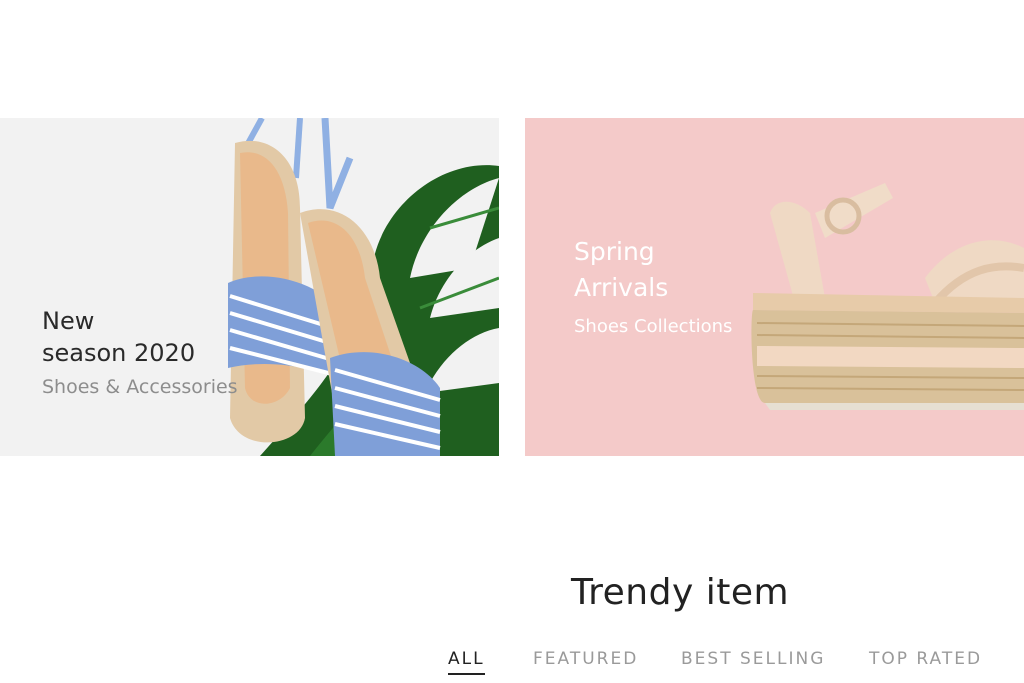 This screenshot has width=1024, height=683. What do you see at coordinates (512, 592) in the screenshot?
I see `section-title: Trendy item` at bounding box center [512, 592].